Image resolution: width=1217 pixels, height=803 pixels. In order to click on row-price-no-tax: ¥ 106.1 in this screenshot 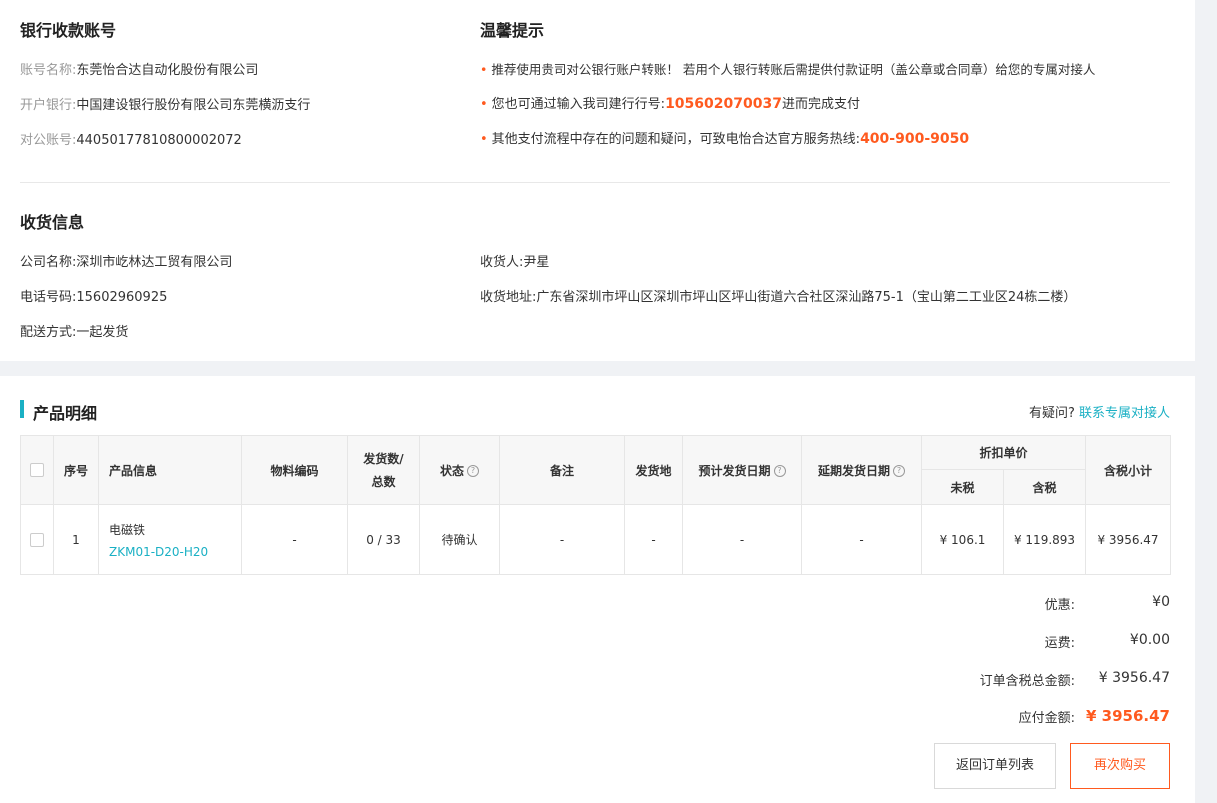, I will do `click(962, 539)`.